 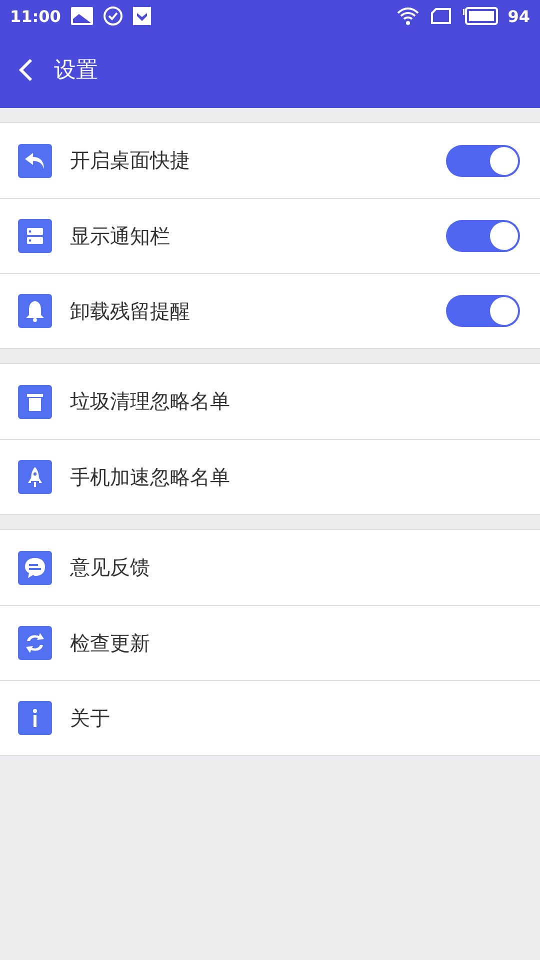 I want to click on back-button, so click(x=26, y=70).